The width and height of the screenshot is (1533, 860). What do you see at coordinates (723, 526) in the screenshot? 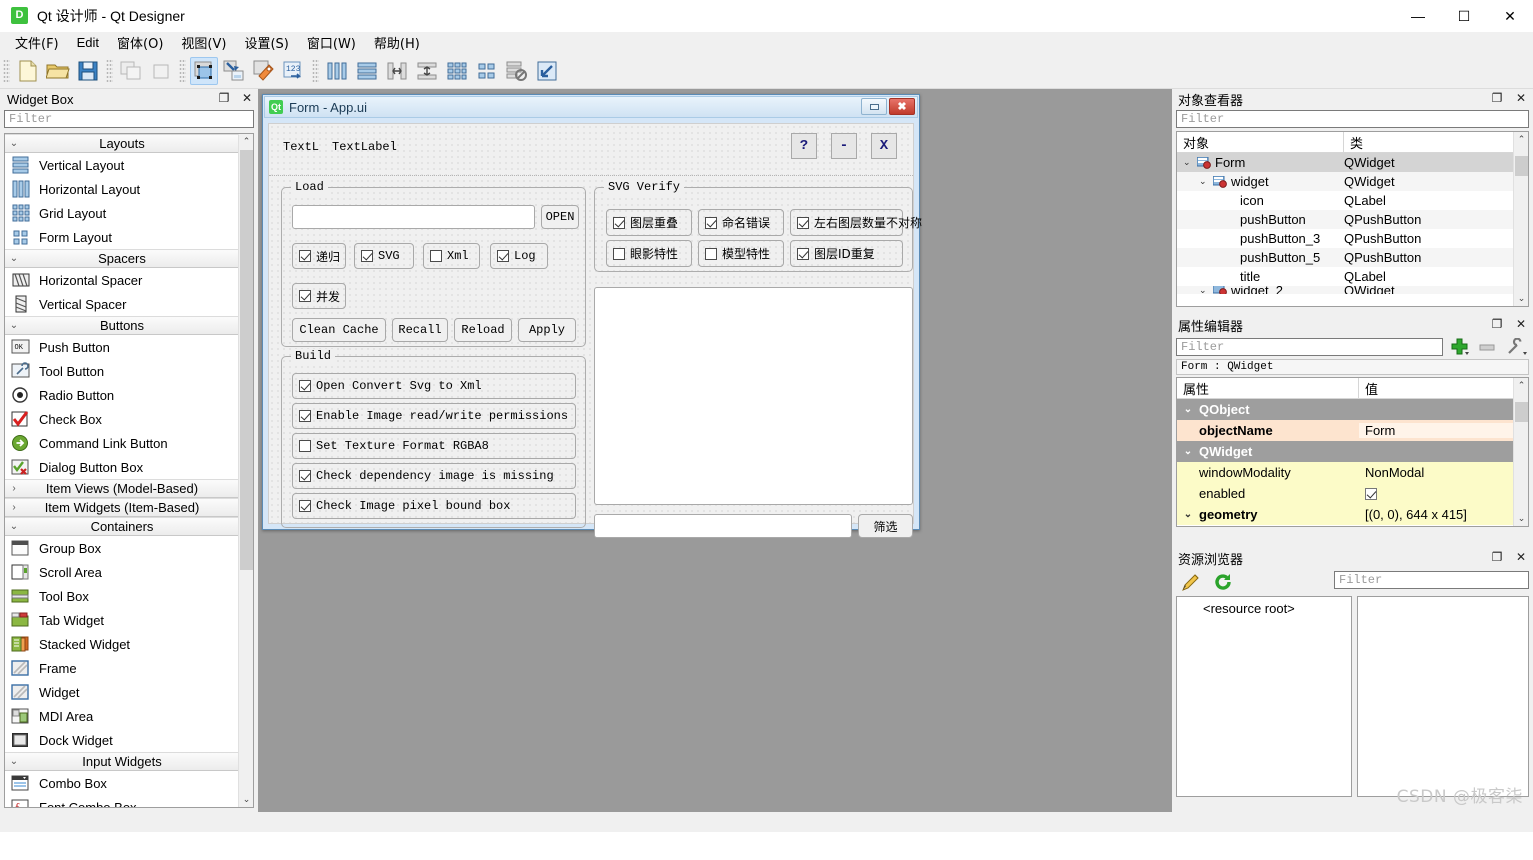
I see `result-filter-input` at bounding box center [723, 526].